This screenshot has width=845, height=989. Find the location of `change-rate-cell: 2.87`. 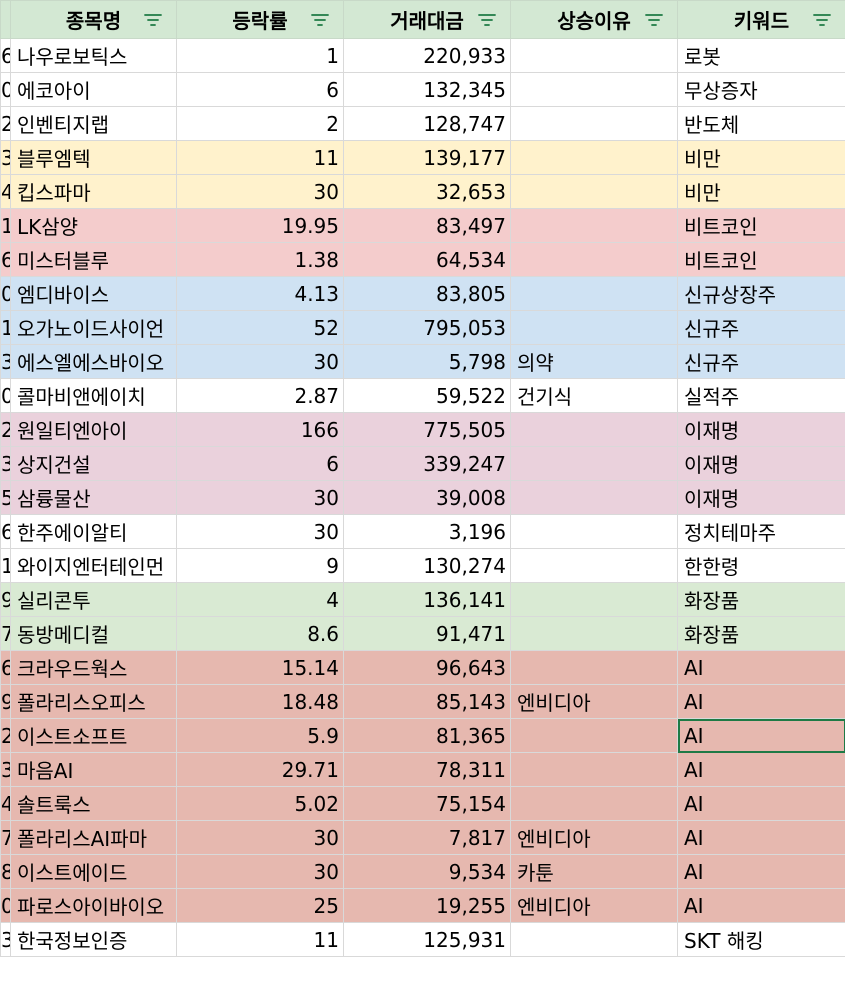

change-rate-cell: 2.87 is located at coordinates (260, 395).